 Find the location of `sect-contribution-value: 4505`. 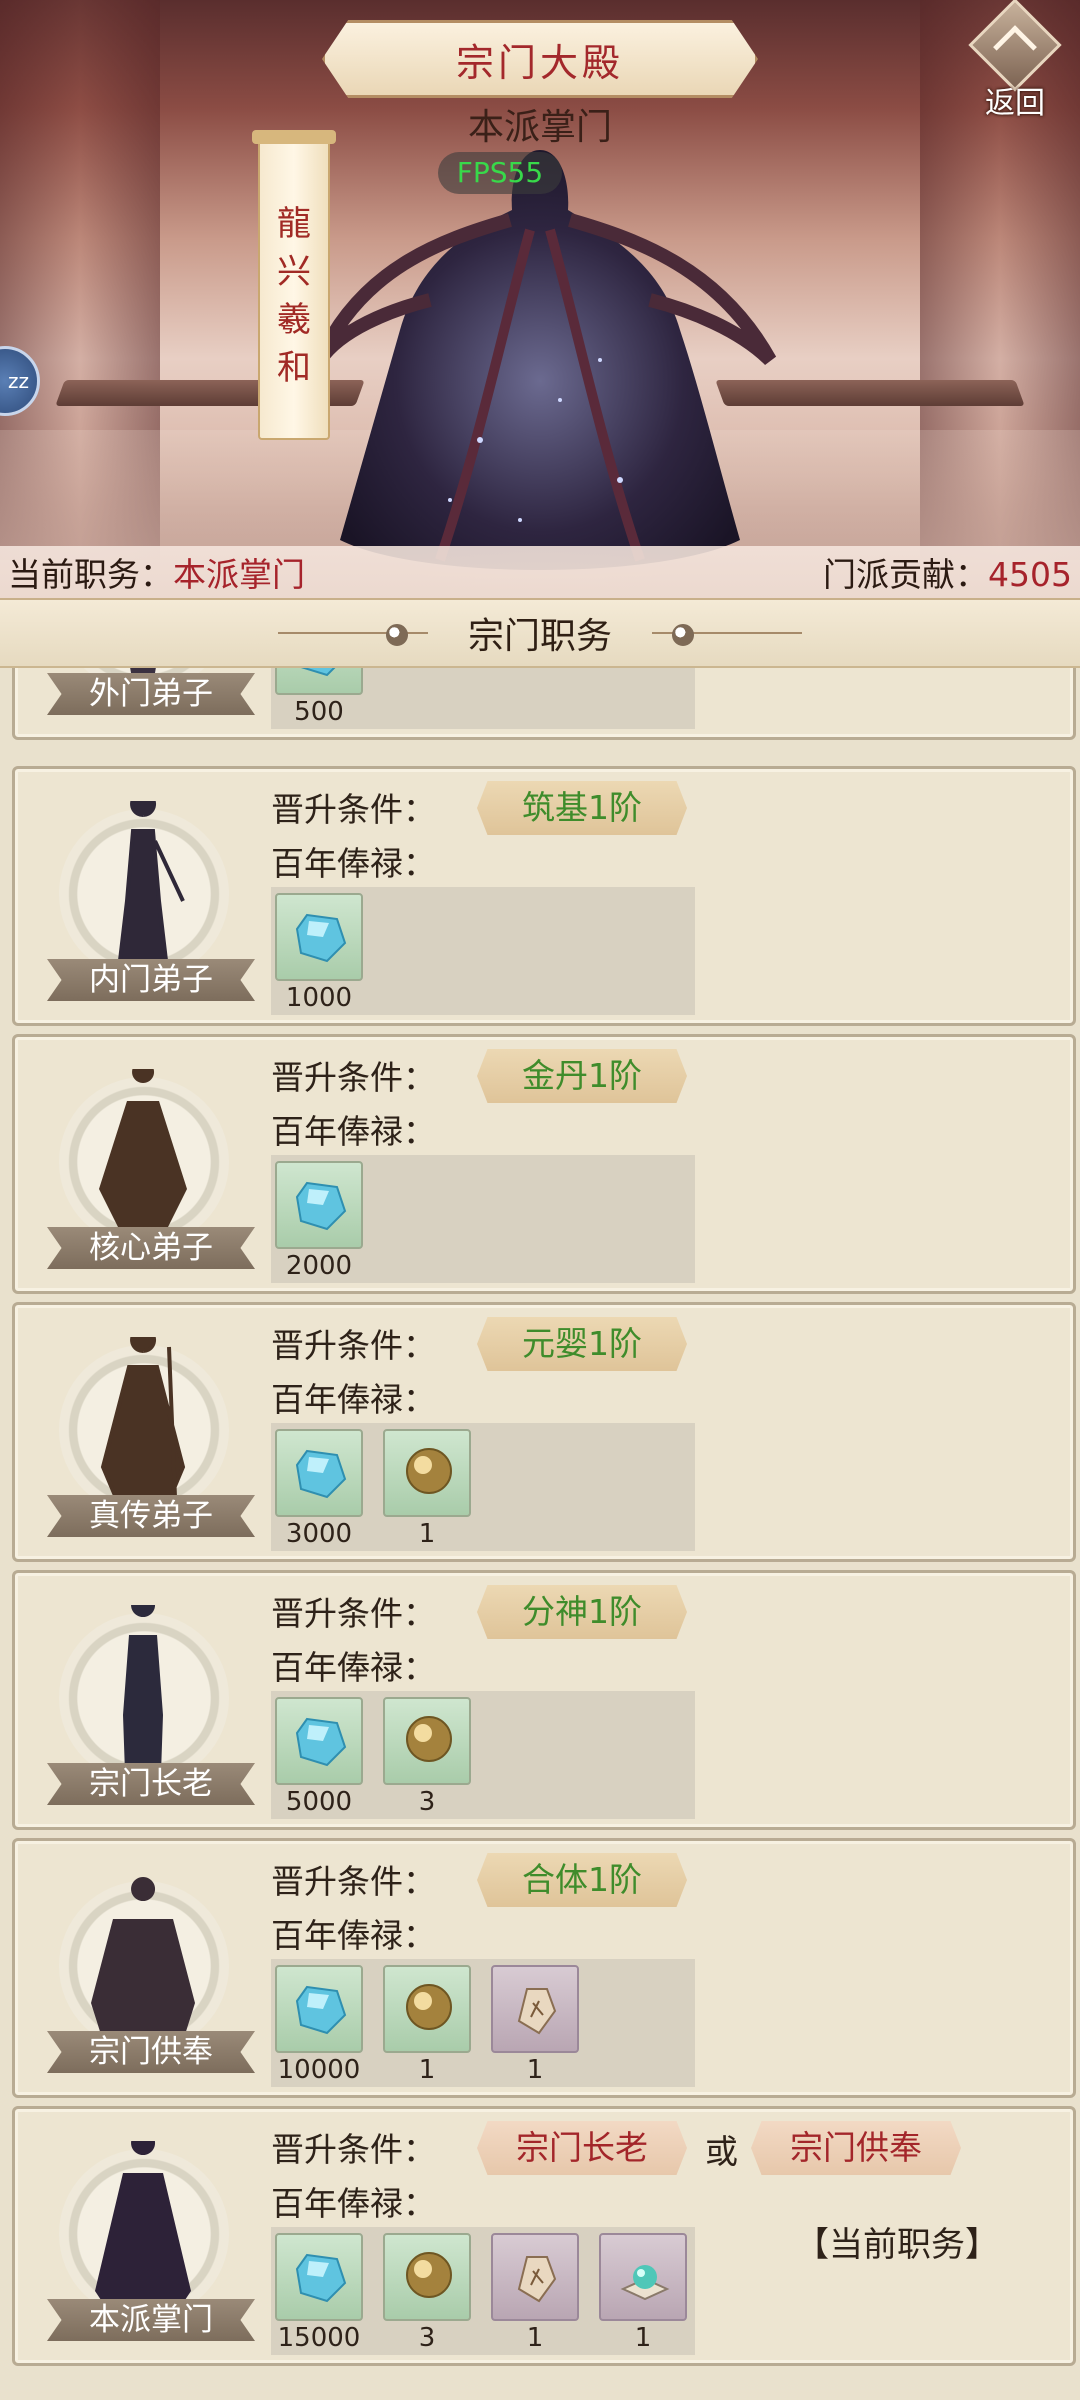

sect-contribution-value: 4505 is located at coordinates (1030, 574).